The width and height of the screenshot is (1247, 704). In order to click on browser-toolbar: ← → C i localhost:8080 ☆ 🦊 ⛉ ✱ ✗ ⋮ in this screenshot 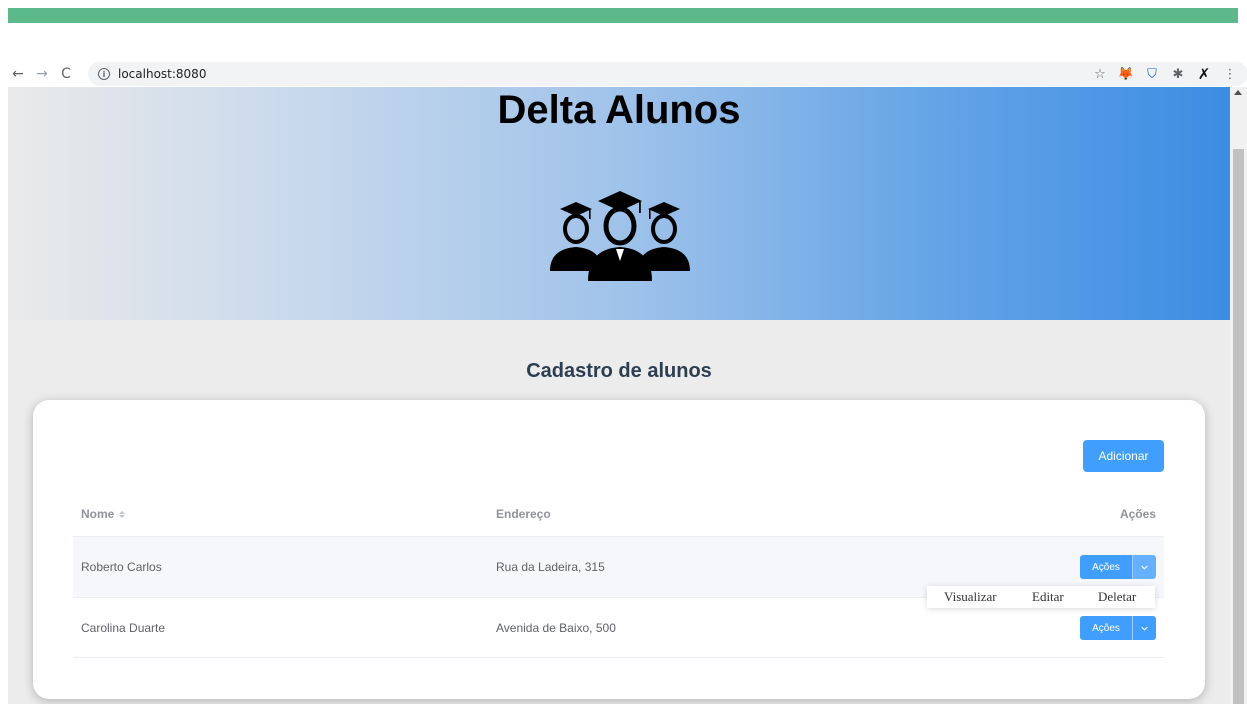, I will do `click(623, 74)`.